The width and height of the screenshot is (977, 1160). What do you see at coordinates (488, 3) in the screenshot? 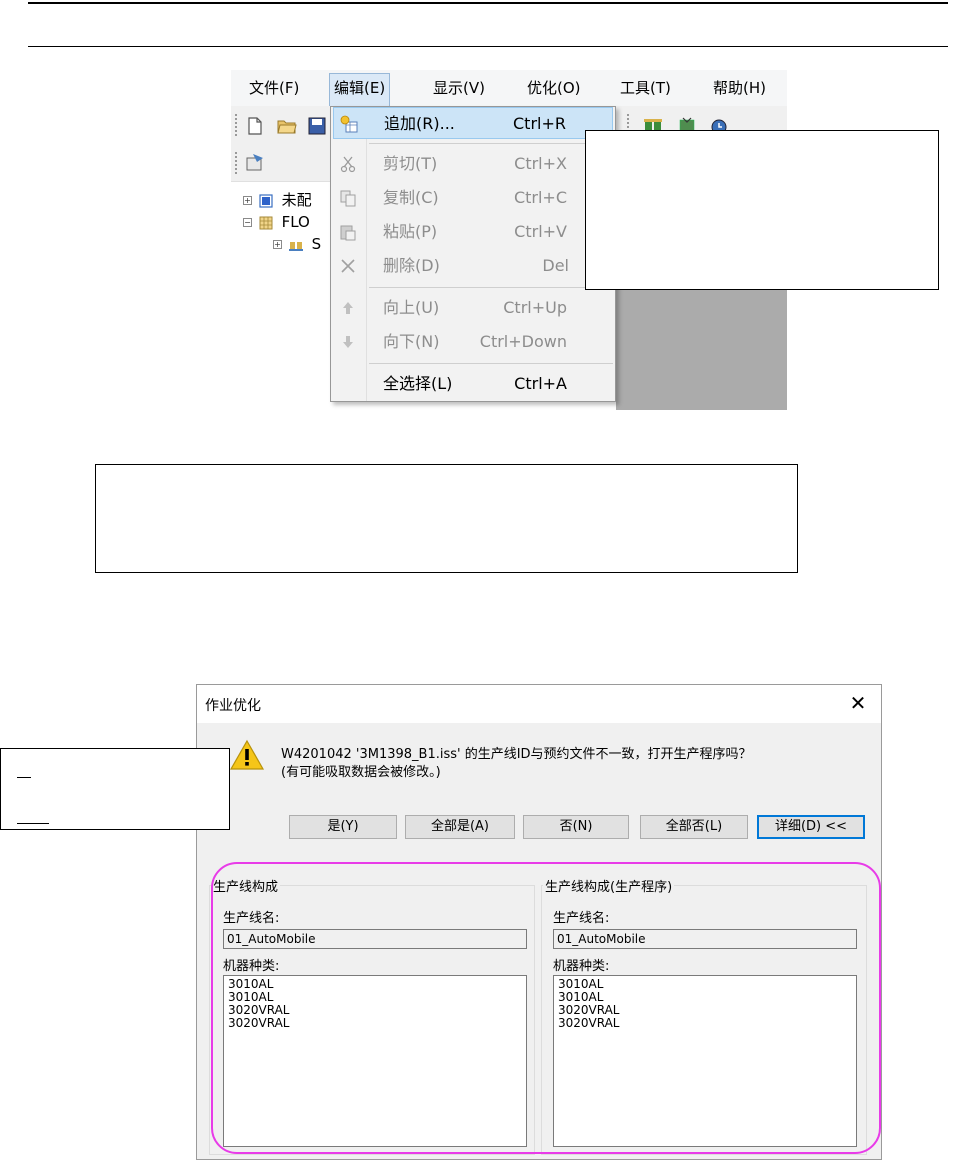
I see `header-top-rule` at bounding box center [488, 3].